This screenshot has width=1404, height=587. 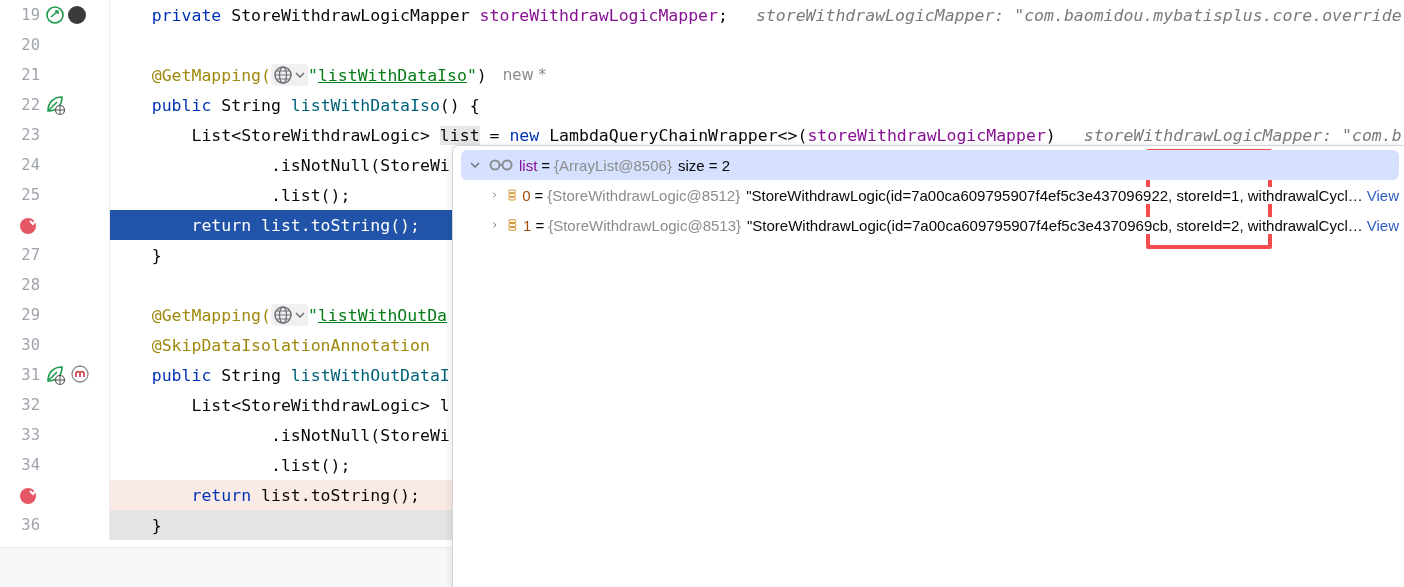 What do you see at coordinates (528, 165) in the screenshot?
I see `variable-name: list` at bounding box center [528, 165].